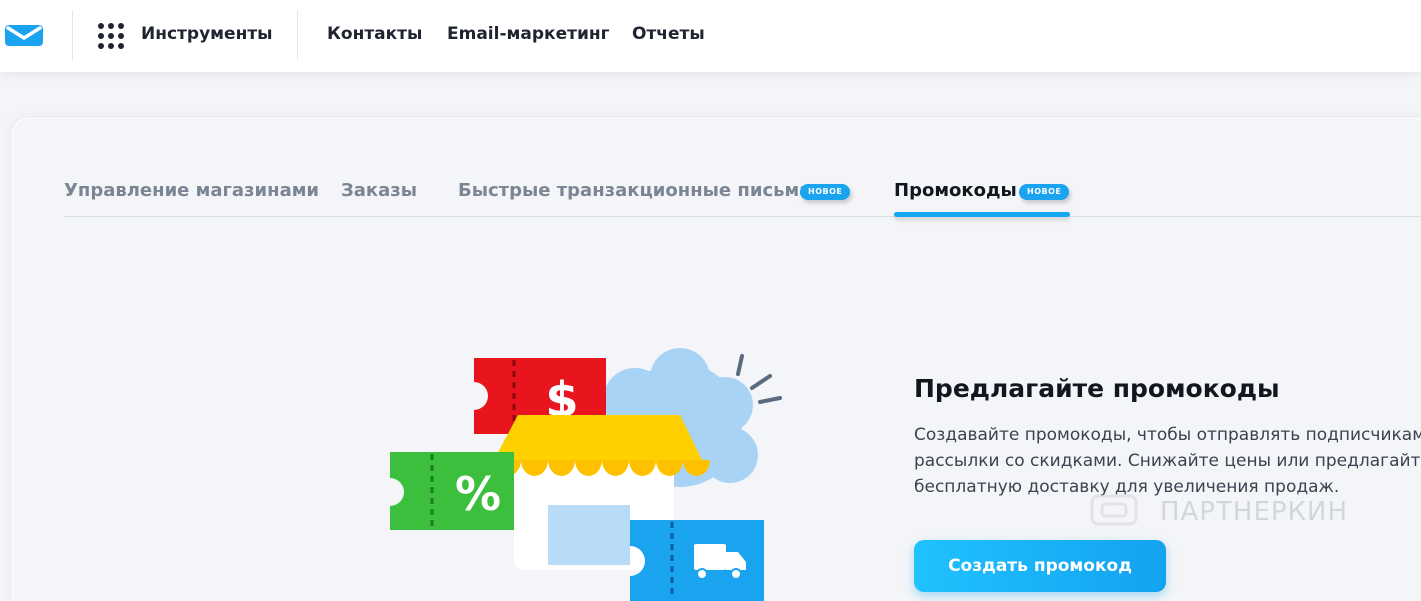  Describe the element at coordinates (1040, 566) in the screenshot. I see `create-promo-code-button: Создать промокод` at that location.